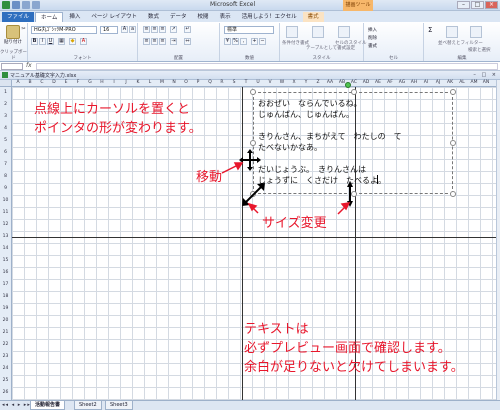 The width and height of the screenshot is (500, 410). I want to click on sheet-nav-arrows: ◂◂ ◂ ▸ ▸▸, so click(16, 405).